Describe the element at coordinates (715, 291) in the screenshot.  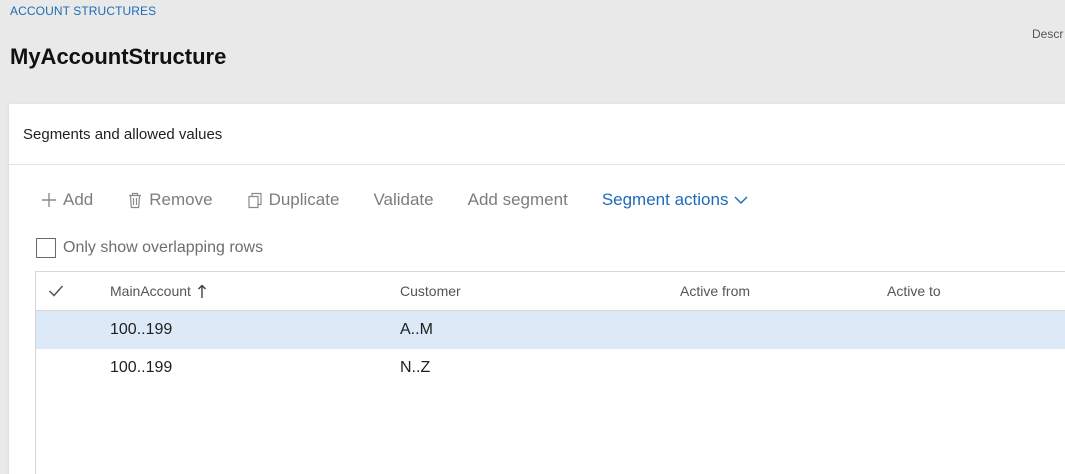
I see `column-header-active-from: Active from` at that location.